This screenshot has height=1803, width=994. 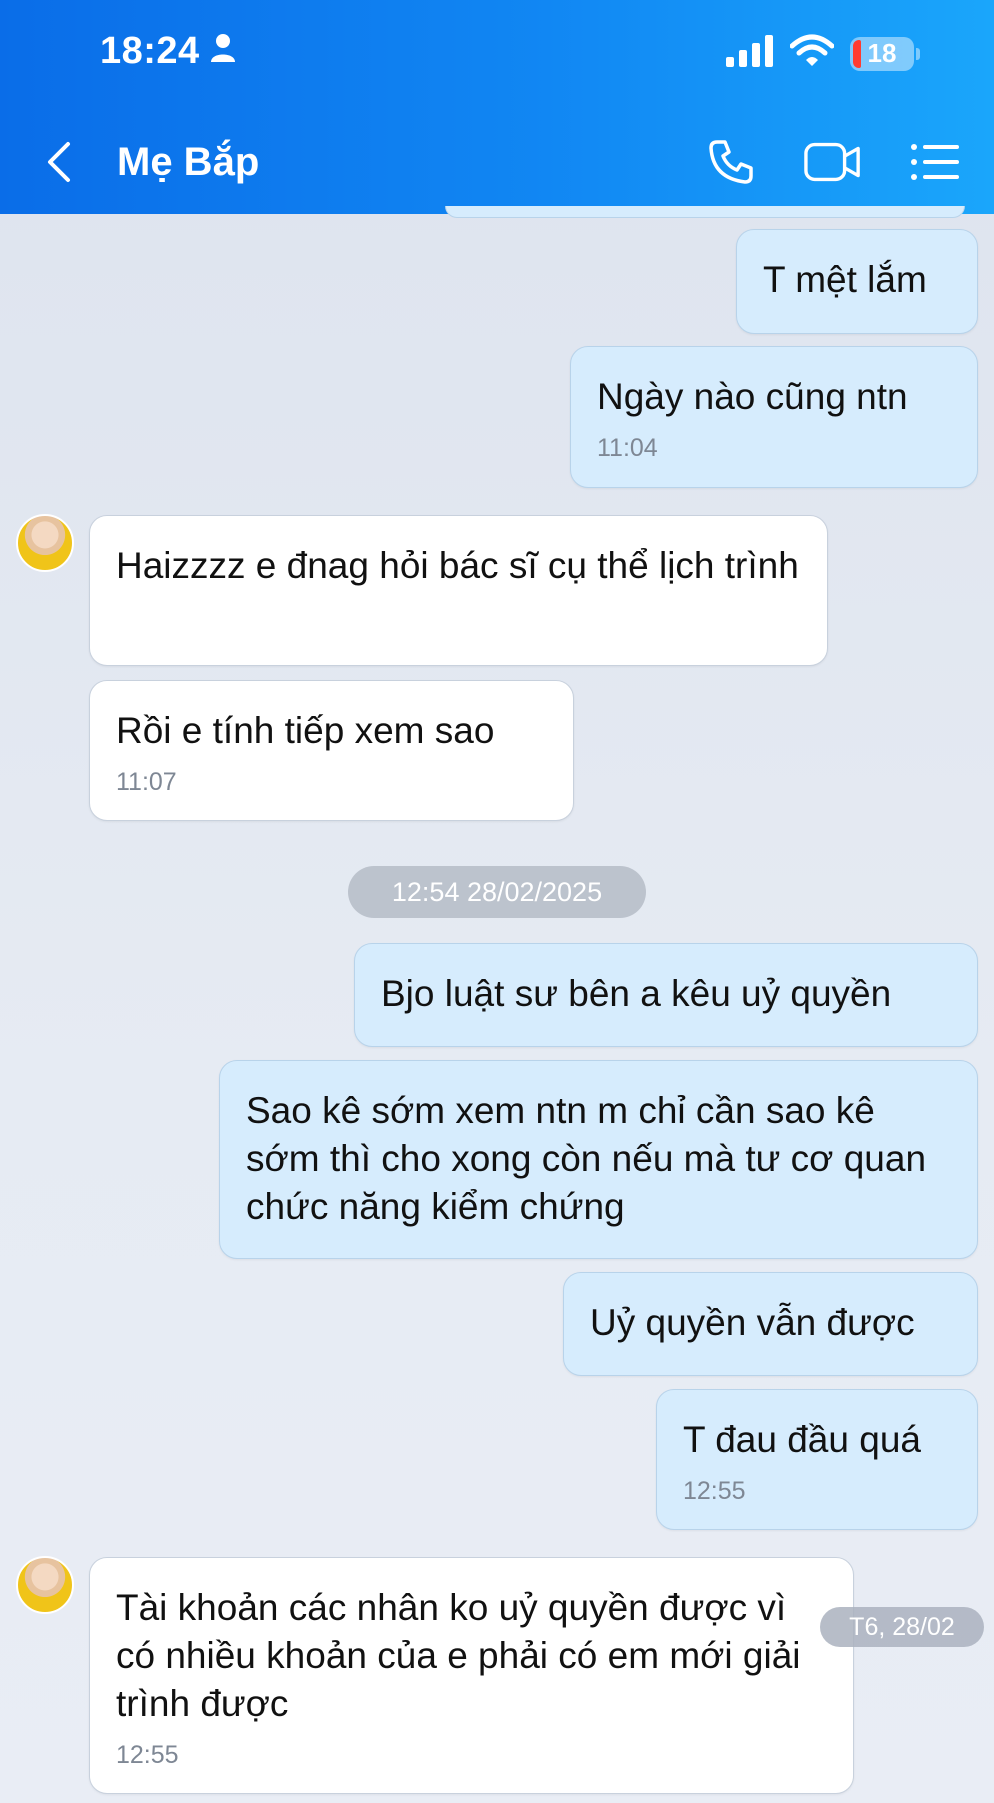 I want to click on back-icon, so click(x=60, y=162).